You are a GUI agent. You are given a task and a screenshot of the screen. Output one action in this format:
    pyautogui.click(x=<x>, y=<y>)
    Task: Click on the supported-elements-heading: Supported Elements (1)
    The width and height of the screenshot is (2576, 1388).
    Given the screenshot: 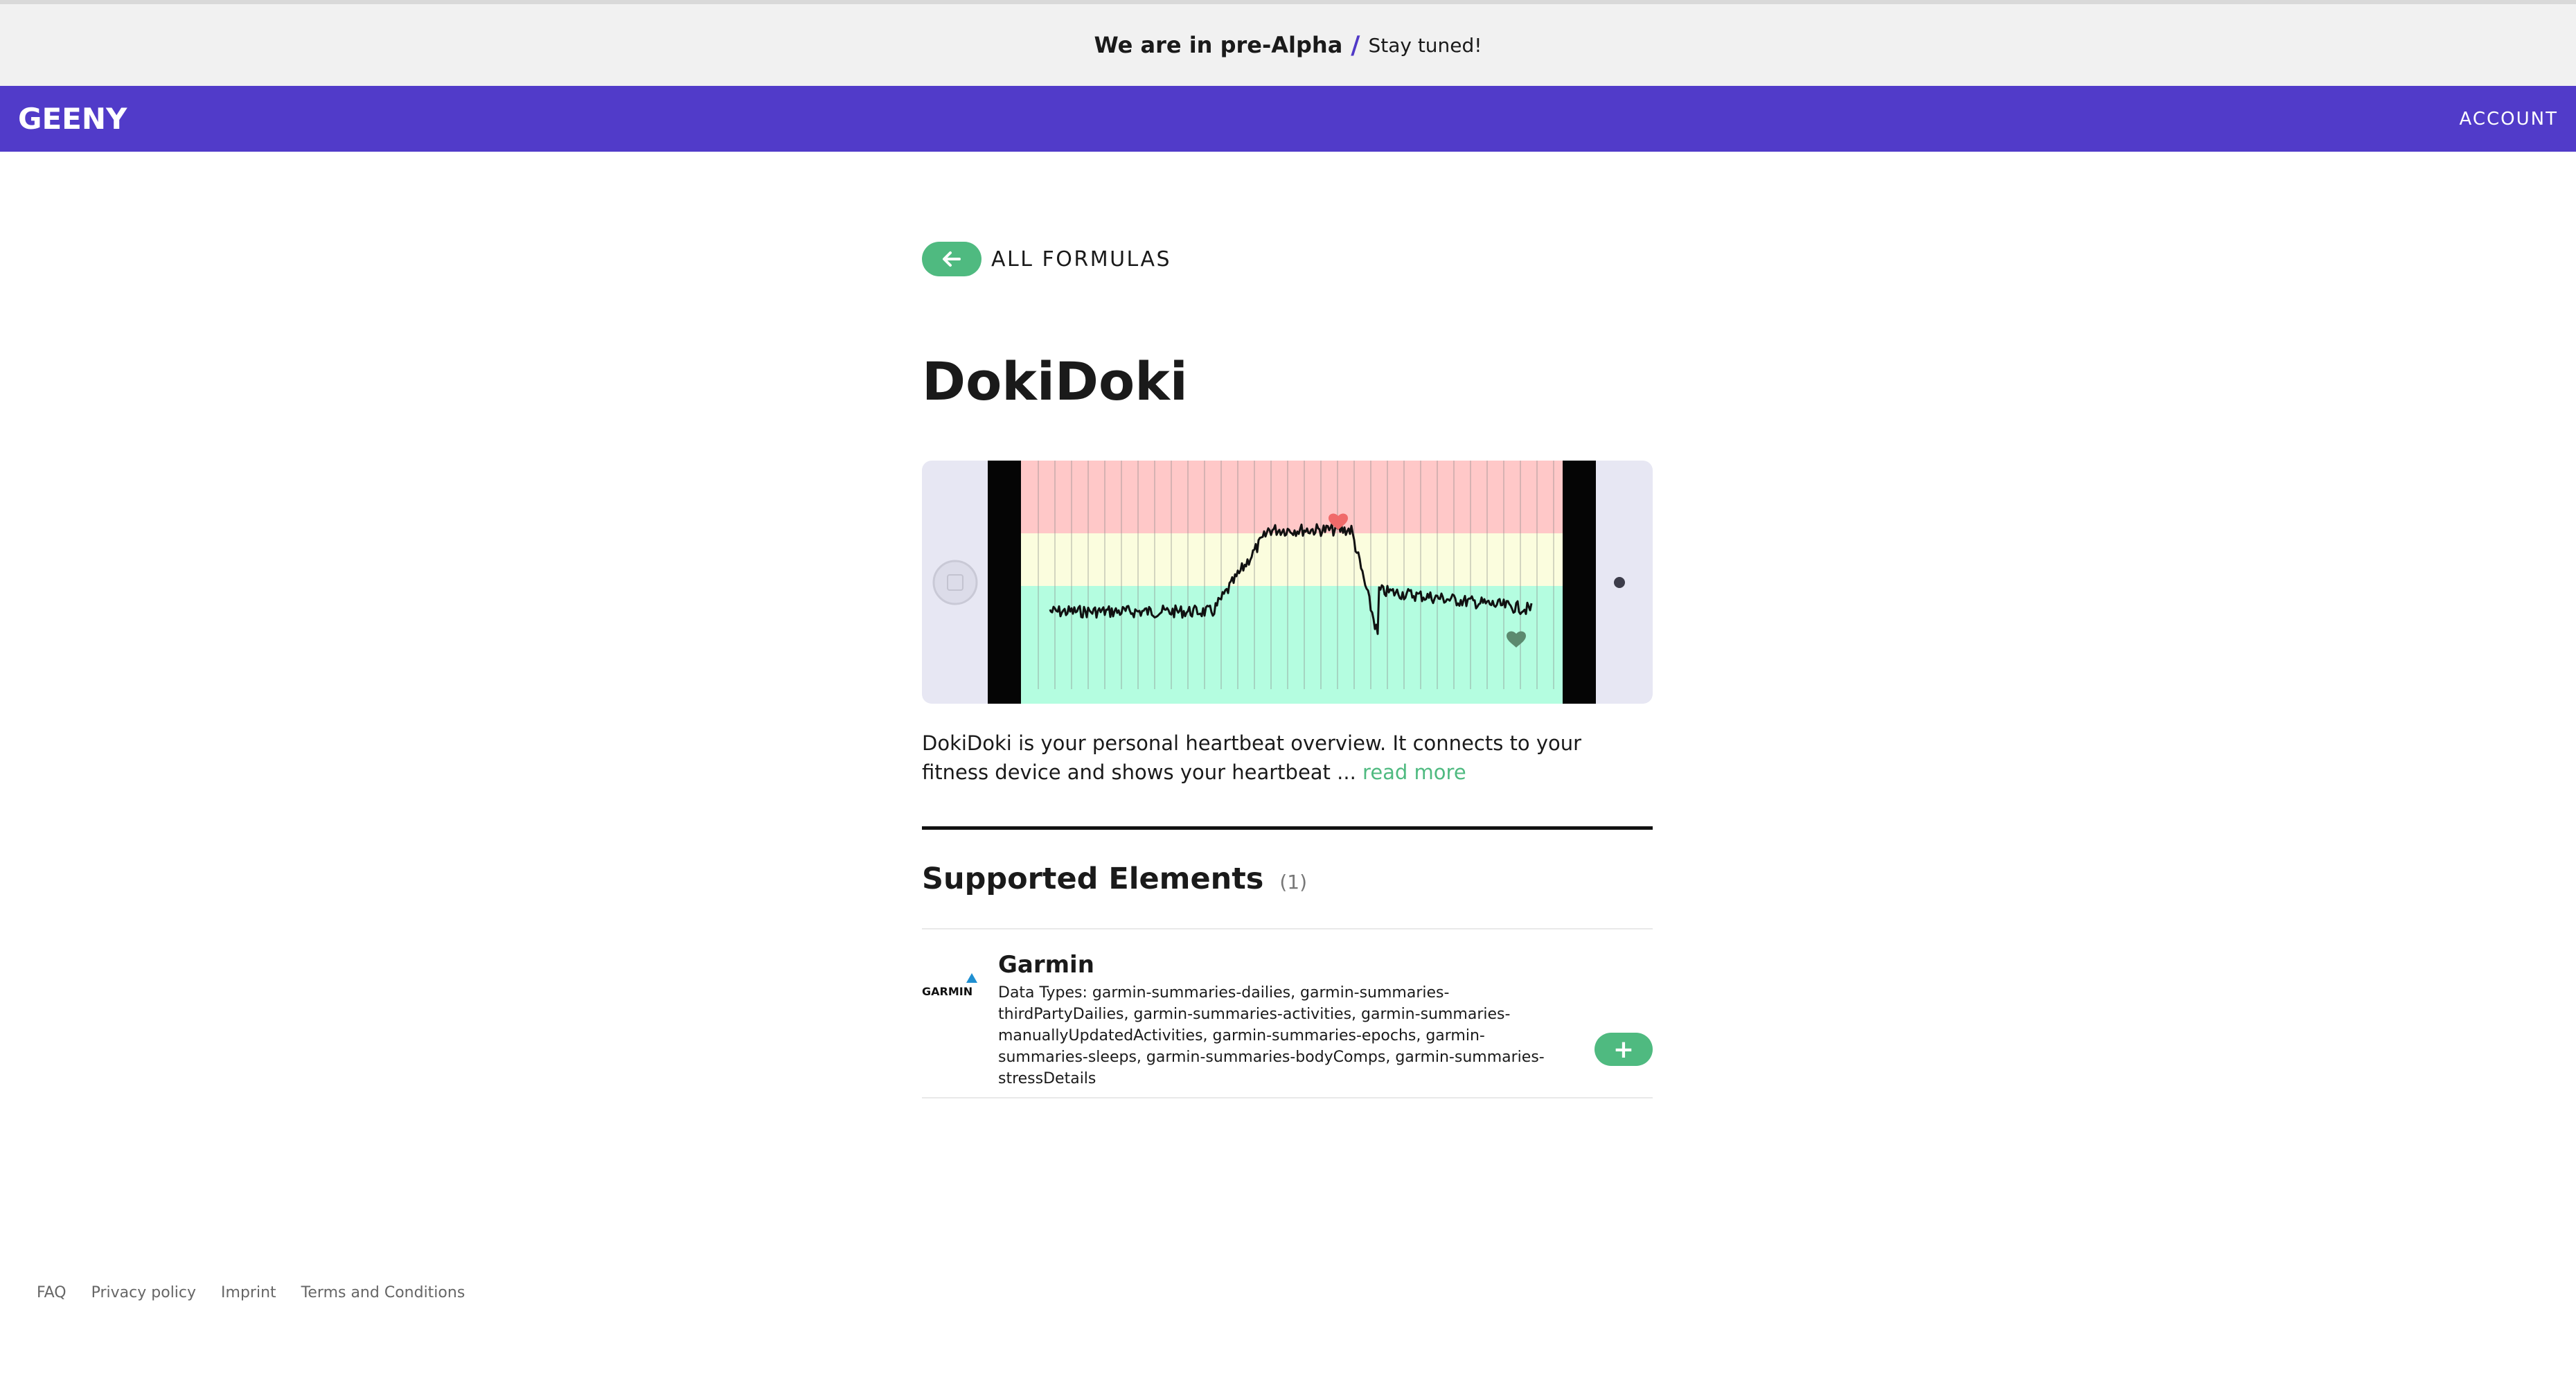 What is the action you would take?
    pyautogui.click(x=1114, y=879)
    